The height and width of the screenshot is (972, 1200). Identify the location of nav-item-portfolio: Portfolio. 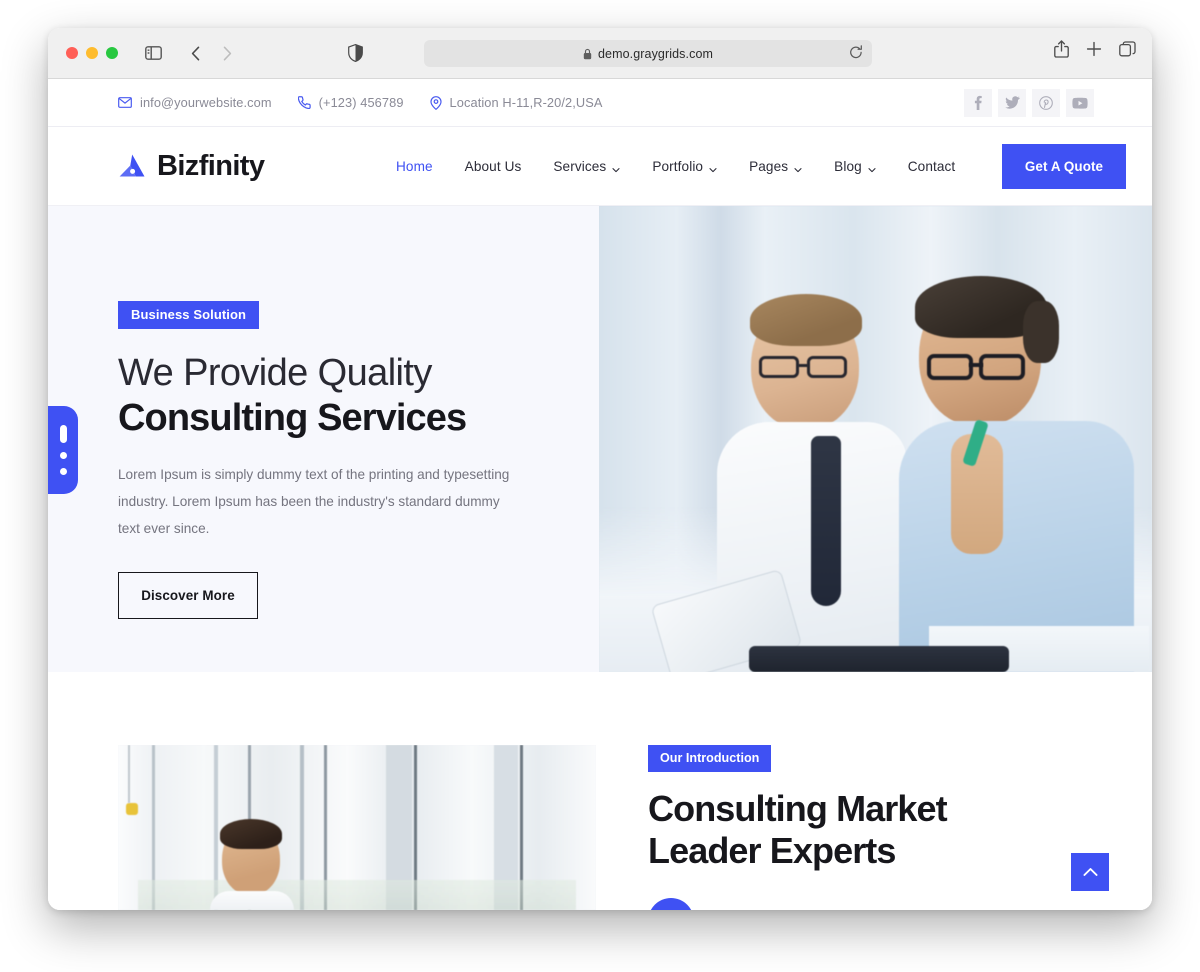
(684, 166).